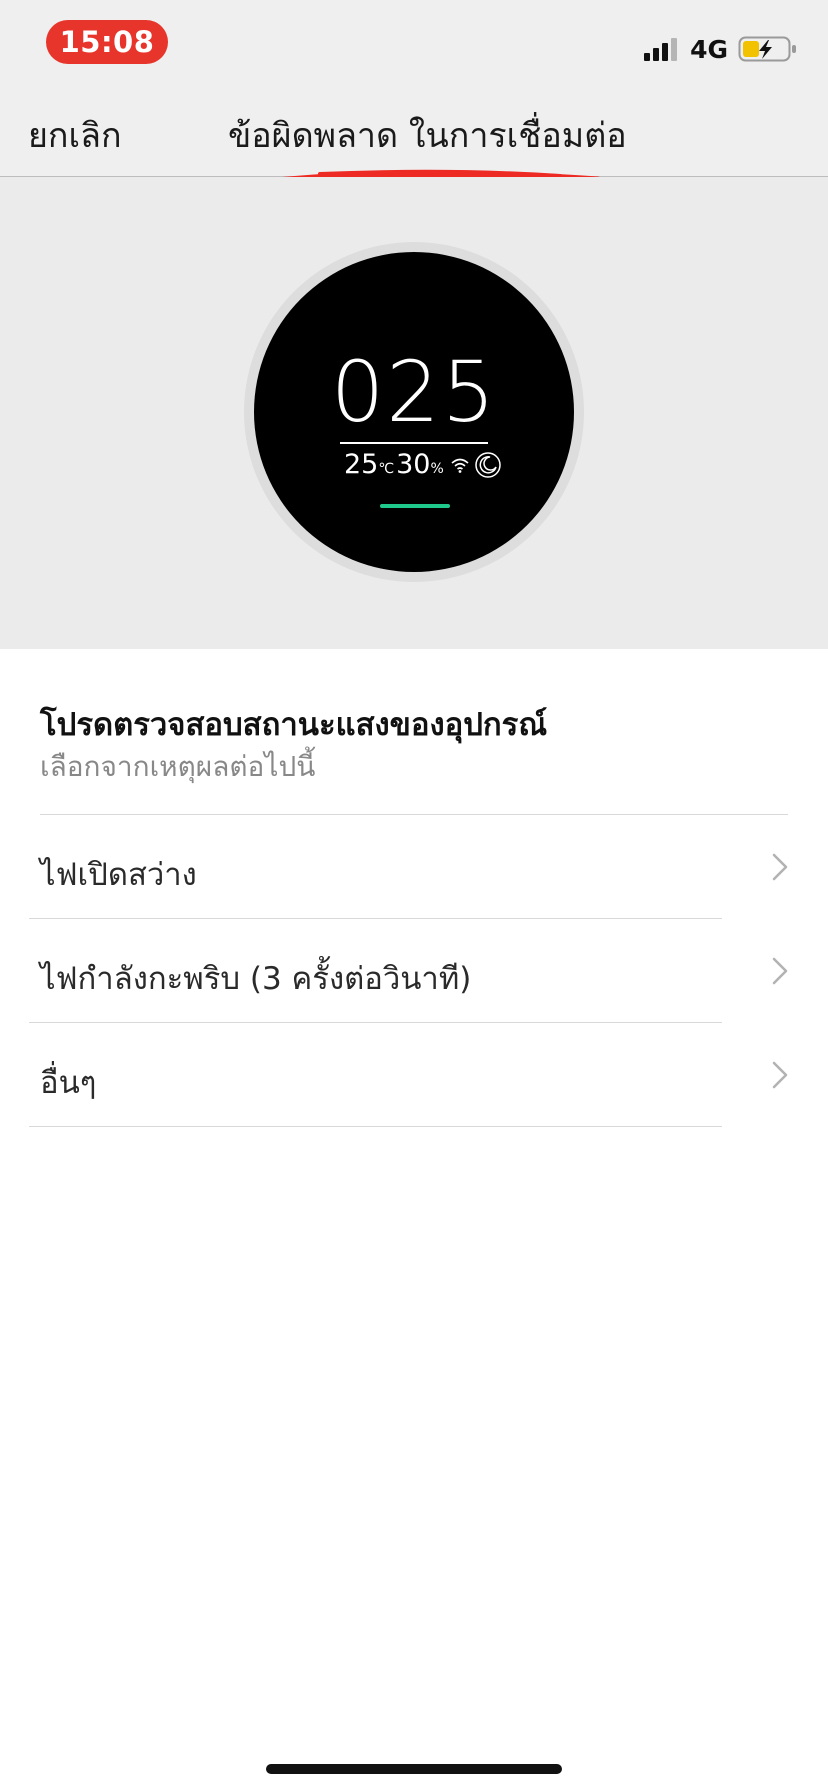  I want to click on night-mode-icon, so click(488, 465).